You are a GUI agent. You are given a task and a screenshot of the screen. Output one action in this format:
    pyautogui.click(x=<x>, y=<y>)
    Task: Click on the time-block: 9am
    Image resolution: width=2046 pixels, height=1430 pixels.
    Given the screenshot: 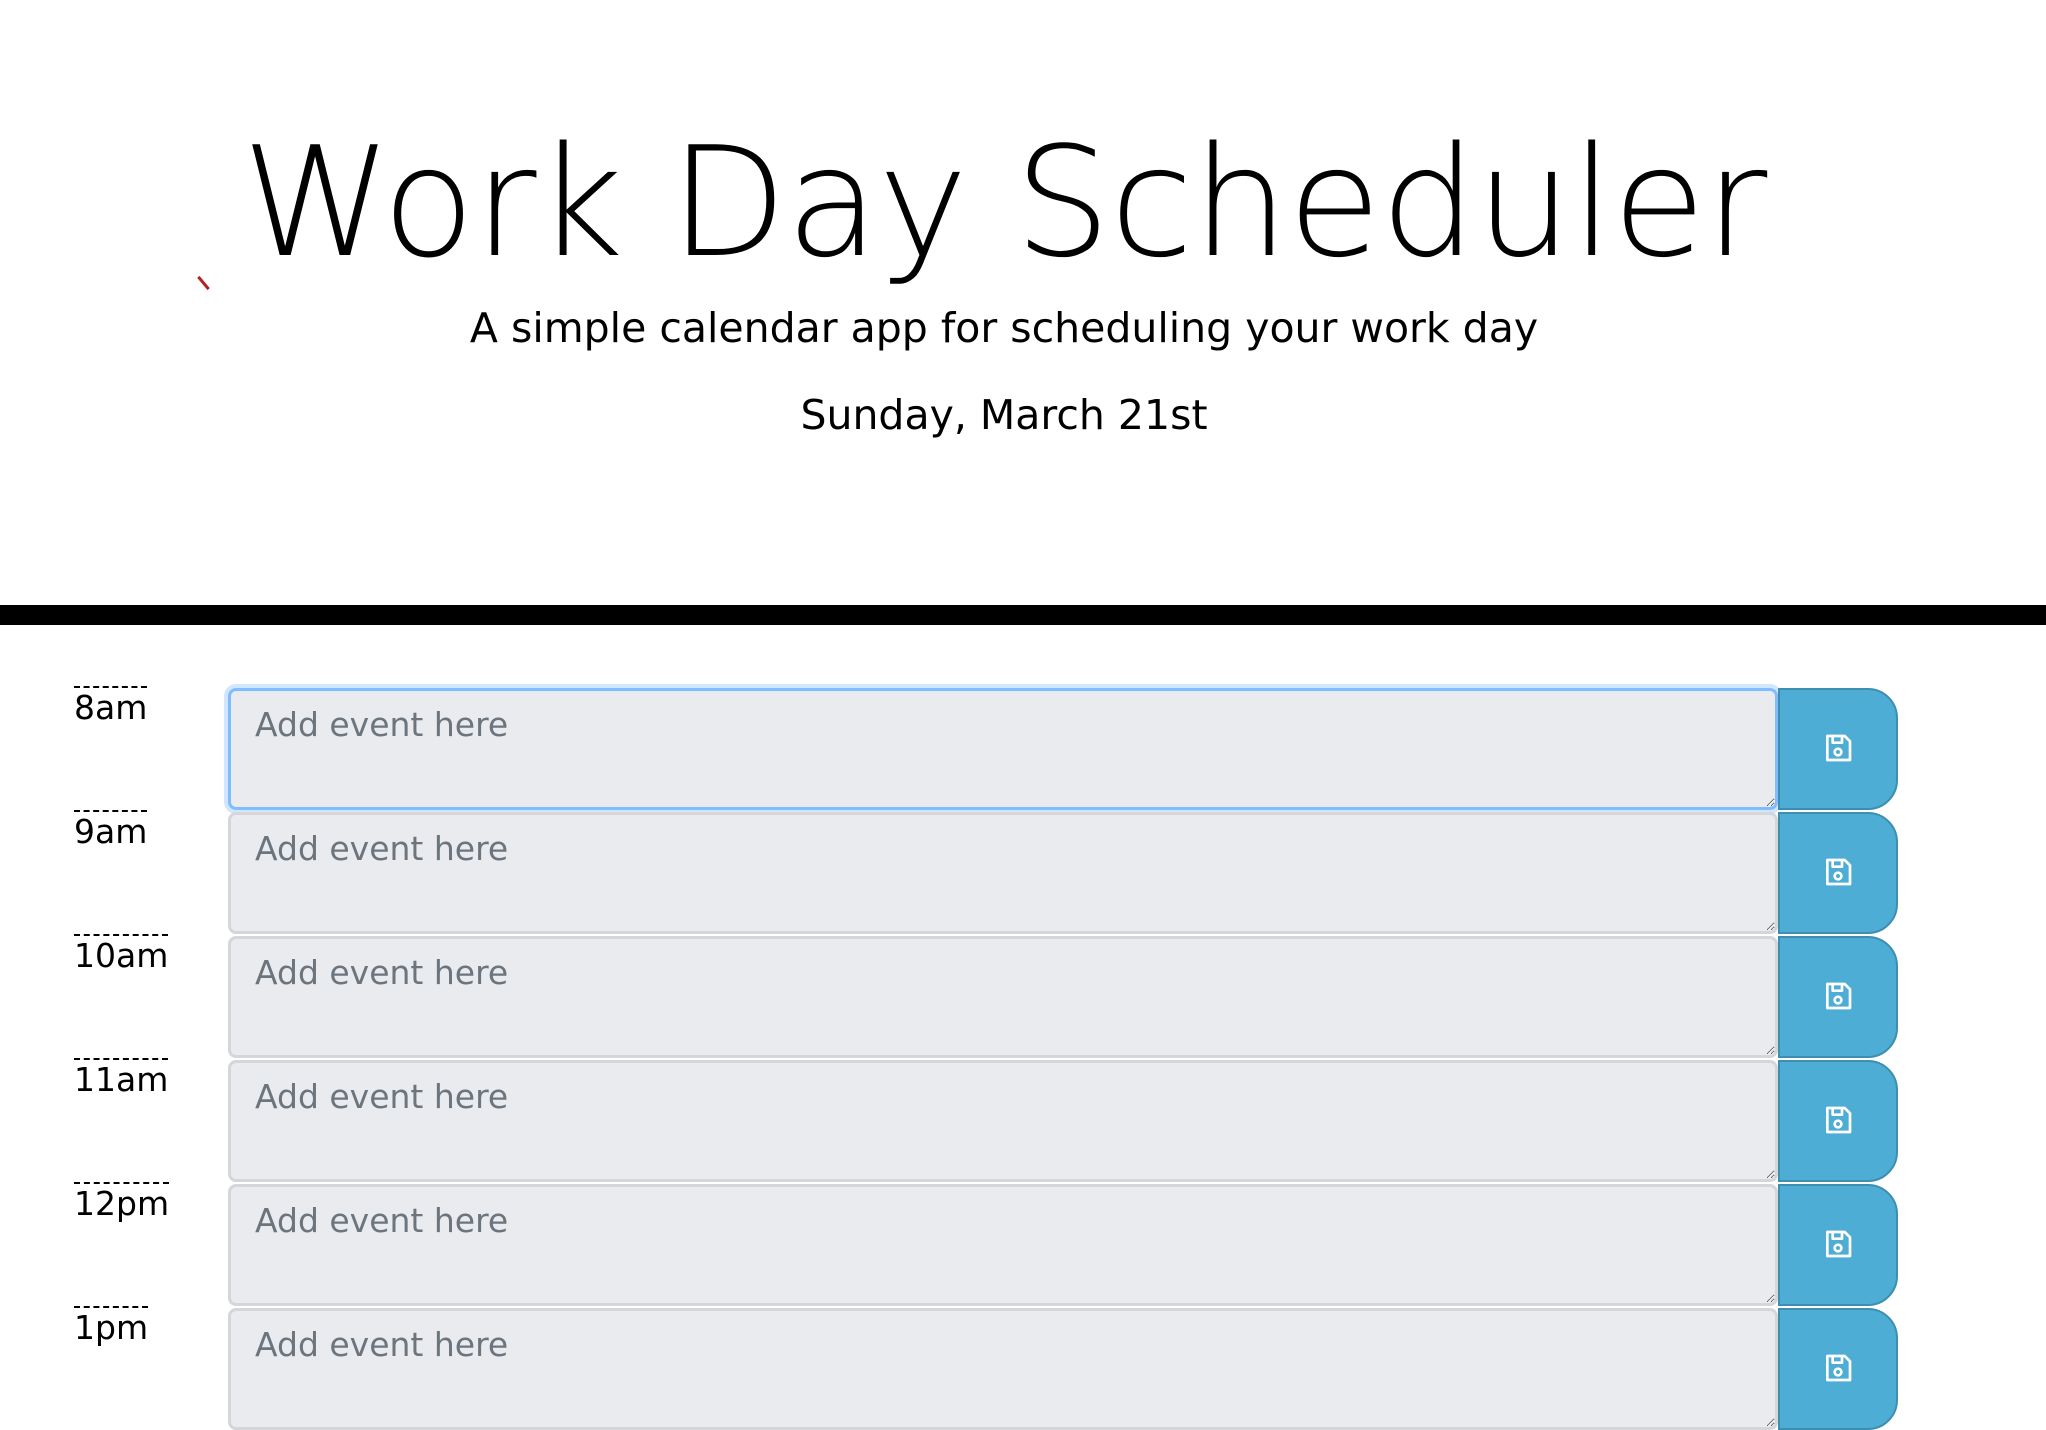 What is the action you would take?
    pyautogui.click(x=1023, y=872)
    